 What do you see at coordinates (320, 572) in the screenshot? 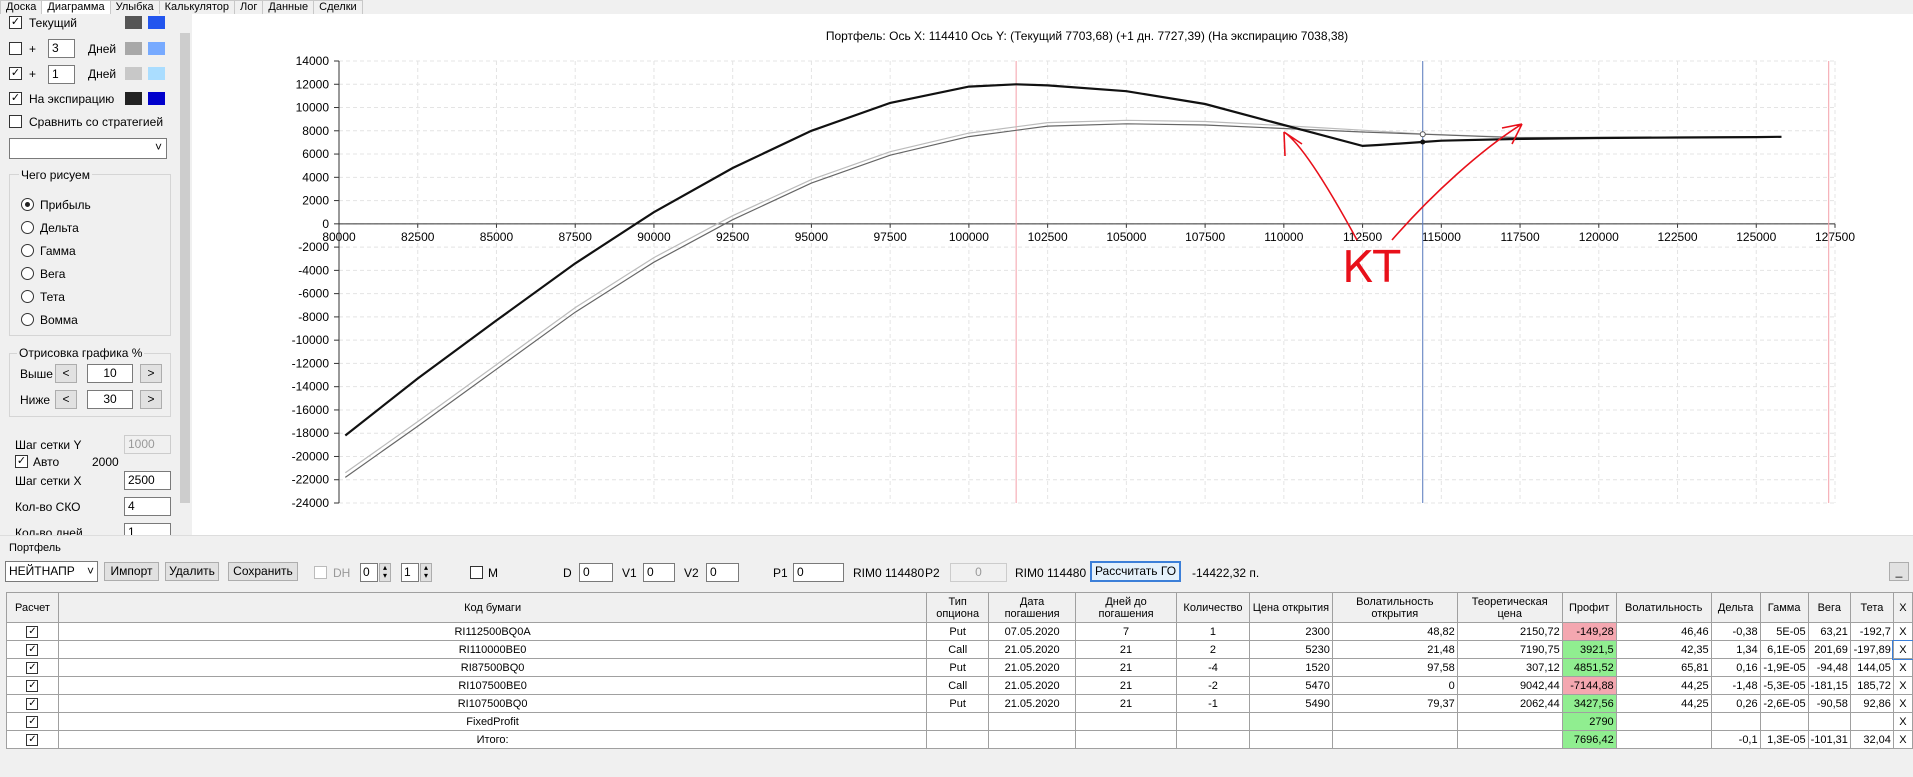
I see `dh-checkbox` at bounding box center [320, 572].